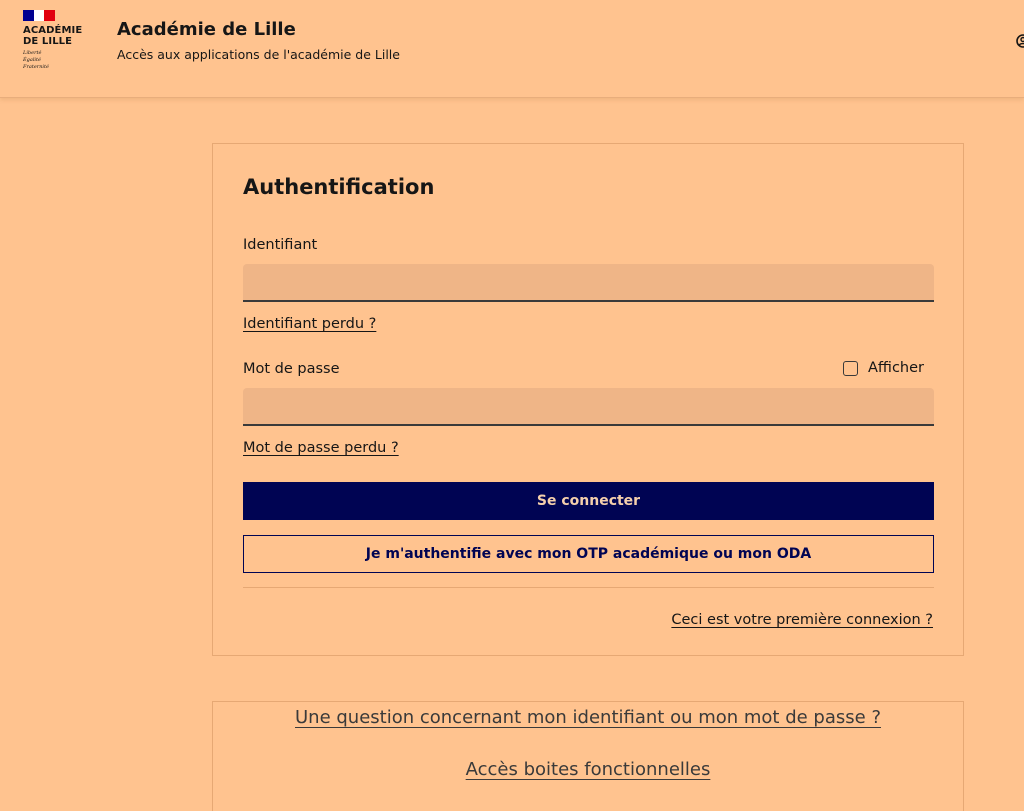 This screenshot has height=811, width=1024. I want to click on logo-name: ACADÉMIE DE LILLE, so click(53, 36).